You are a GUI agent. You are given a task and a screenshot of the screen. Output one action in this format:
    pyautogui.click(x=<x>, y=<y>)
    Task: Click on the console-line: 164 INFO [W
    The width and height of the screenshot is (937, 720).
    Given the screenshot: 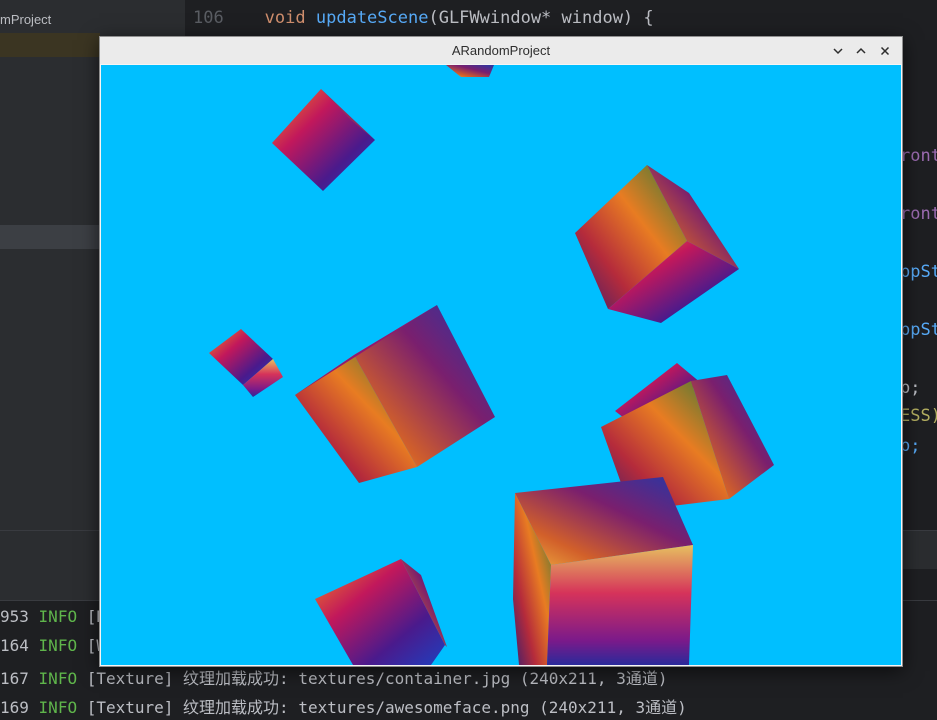 What is the action you would take?
    pyautogui.click(x=53, y=645)
    